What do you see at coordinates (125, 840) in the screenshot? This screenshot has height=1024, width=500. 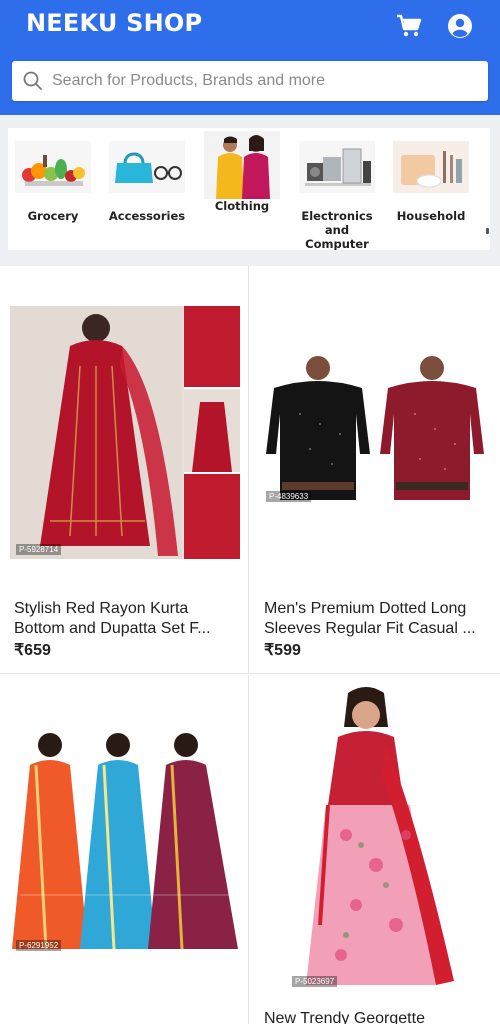 I see `product-image: P-6291952` at bounding box center [125, 840].